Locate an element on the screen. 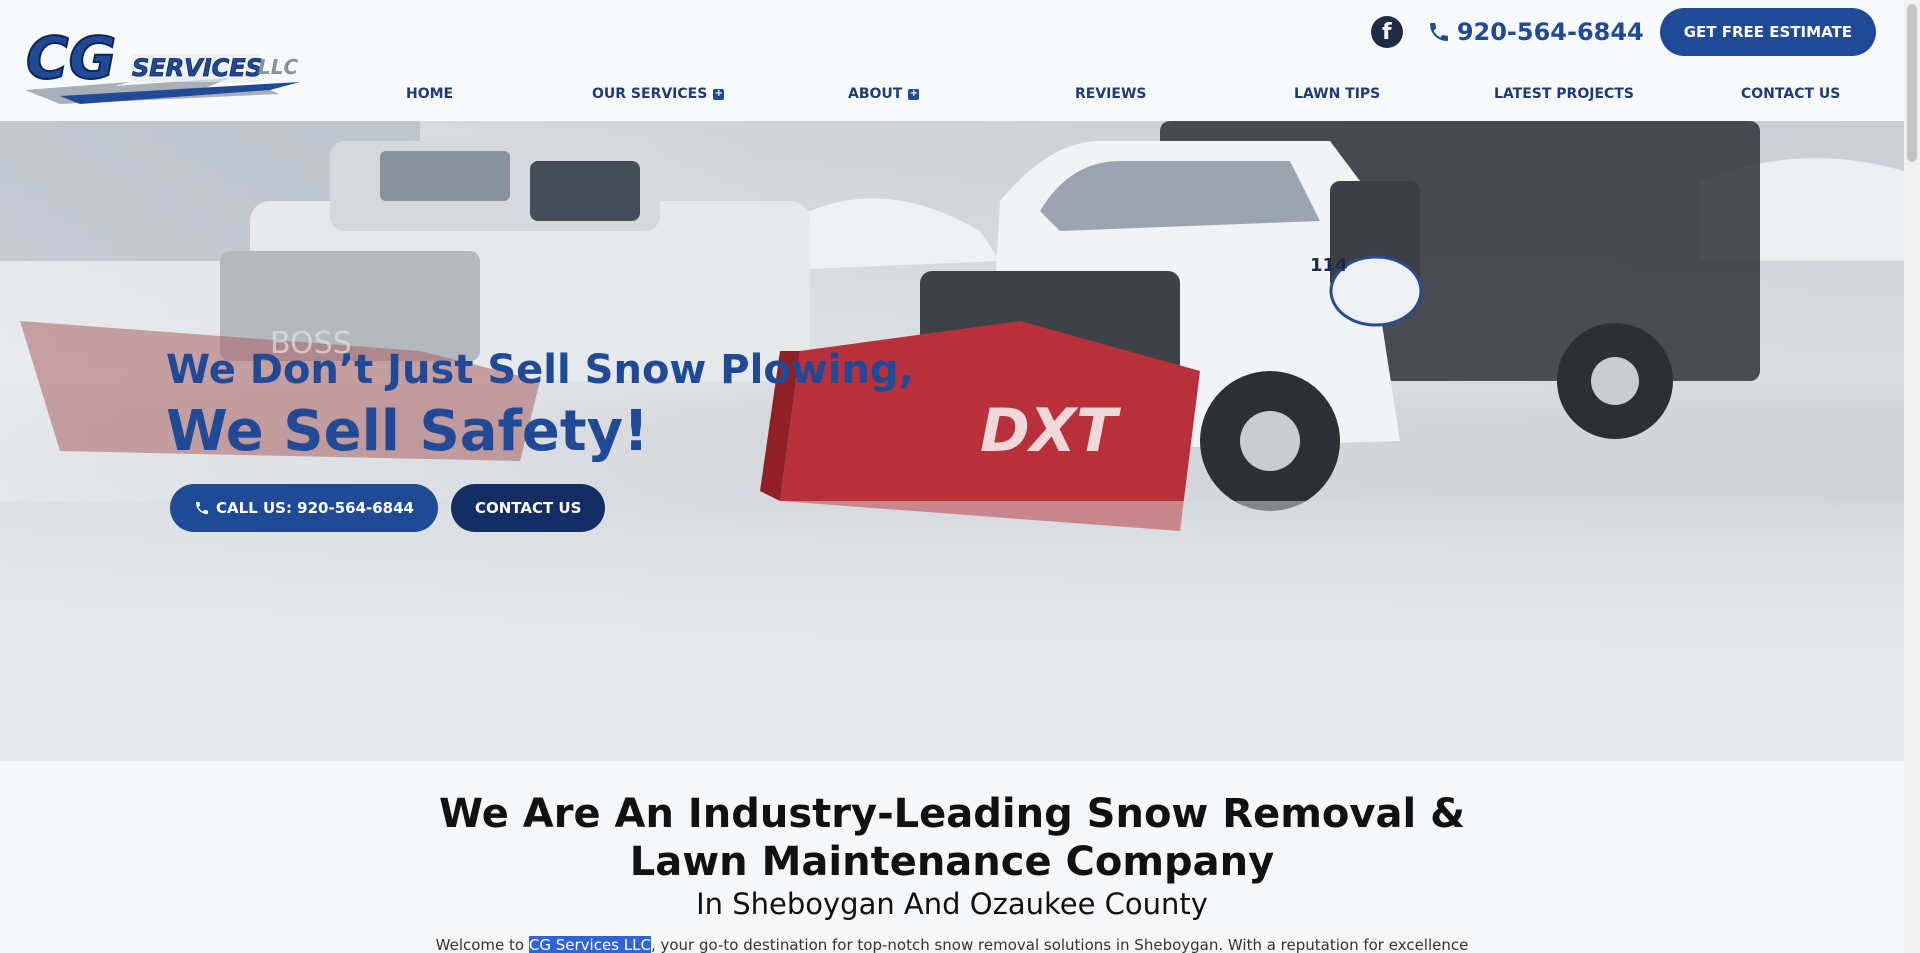 This screenshot has height=953, width=1920. svg-text: SERVICES is located at coordinates (197, 68).